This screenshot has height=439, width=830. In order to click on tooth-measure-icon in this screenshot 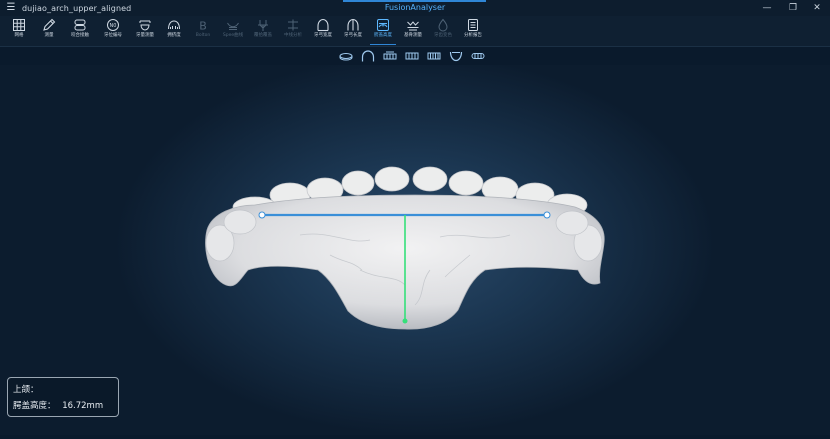, I will do `click(145, 25)`.